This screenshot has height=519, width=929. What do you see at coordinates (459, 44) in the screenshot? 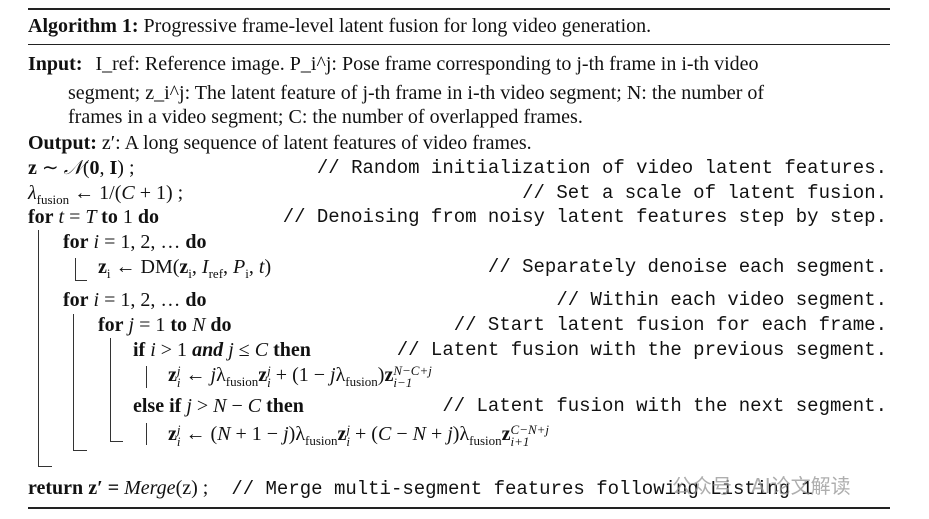
I see `caption-rule` at bounding box center [459, 44].